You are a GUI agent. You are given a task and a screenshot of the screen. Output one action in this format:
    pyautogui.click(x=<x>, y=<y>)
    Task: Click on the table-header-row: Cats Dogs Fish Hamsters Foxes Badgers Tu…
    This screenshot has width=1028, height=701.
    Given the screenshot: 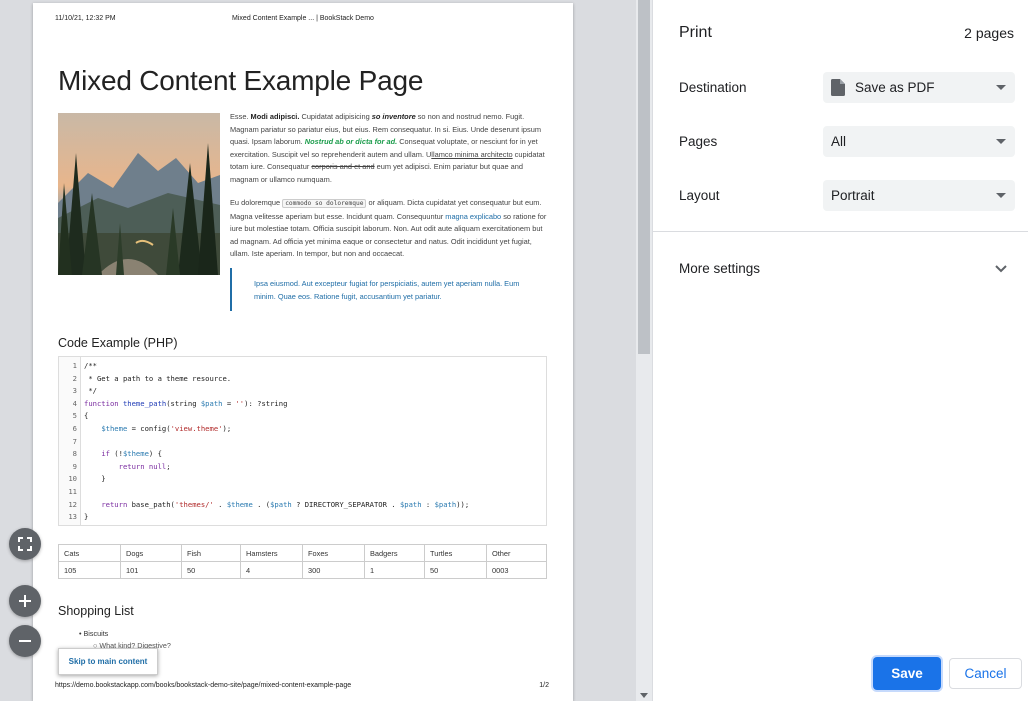 What is the action you would take?
    pyautogui.click(x=302, y=553)
    